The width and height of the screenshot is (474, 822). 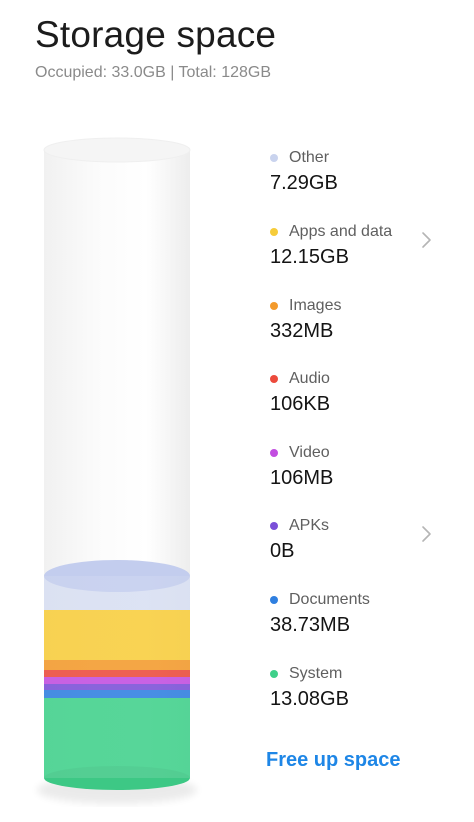 I want to click on legend-value-images: 332MB, so click(x=302, y=331).